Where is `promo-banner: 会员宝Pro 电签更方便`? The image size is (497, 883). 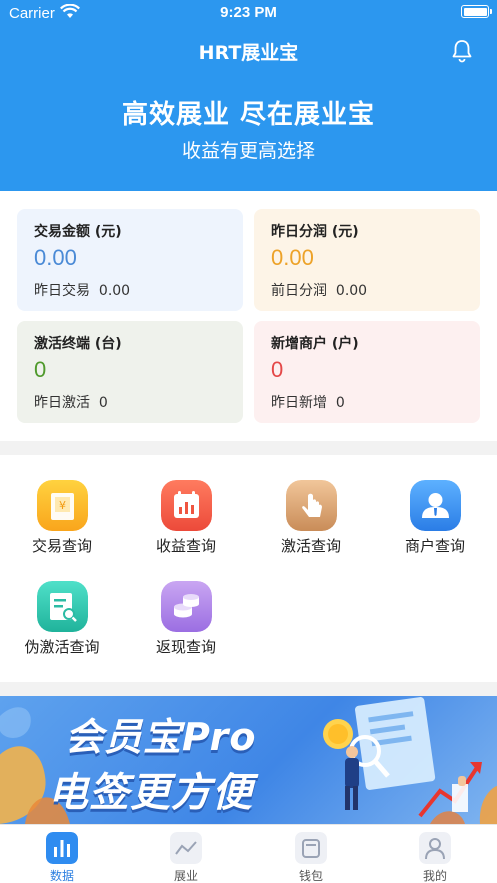 promo-banner: 会员宝Pro 电签更方便 is located at coordinates (248, 760).